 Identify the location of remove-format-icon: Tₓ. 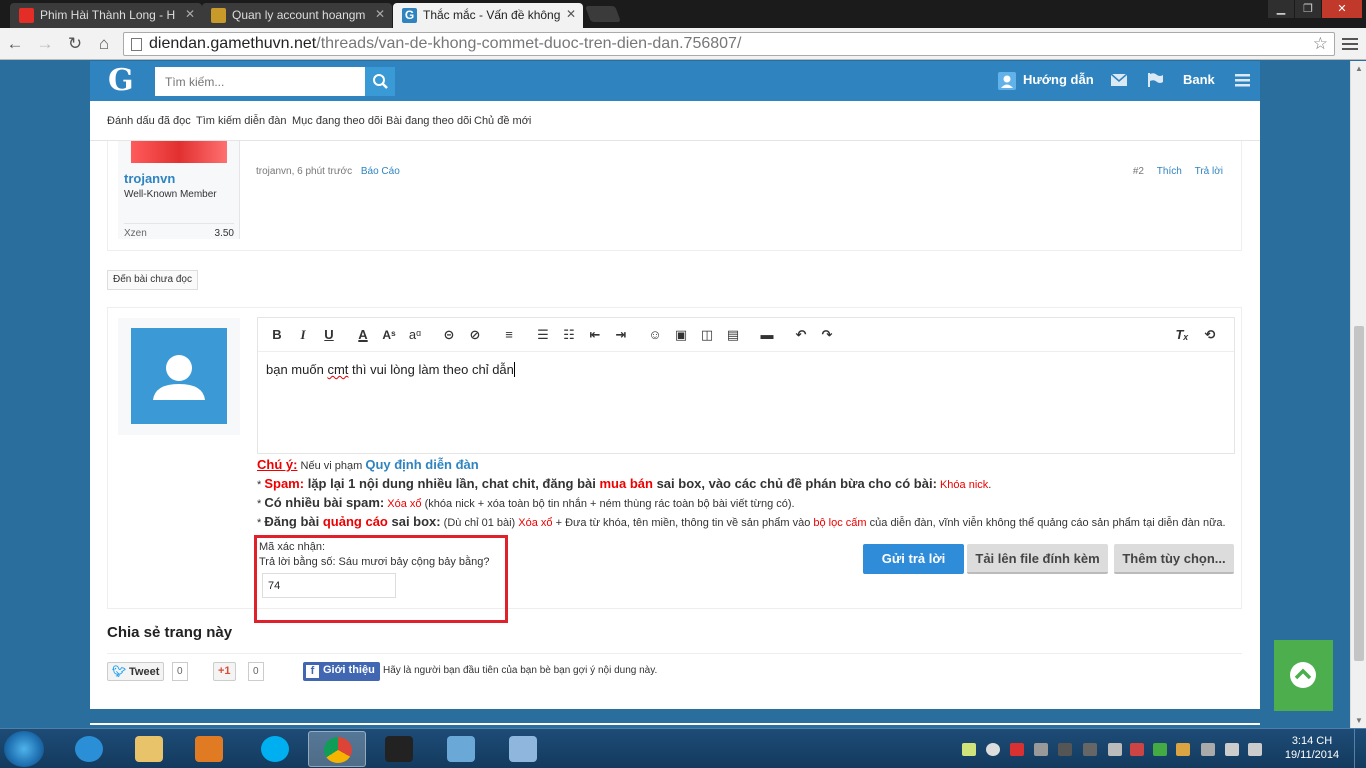
(1182, 335).